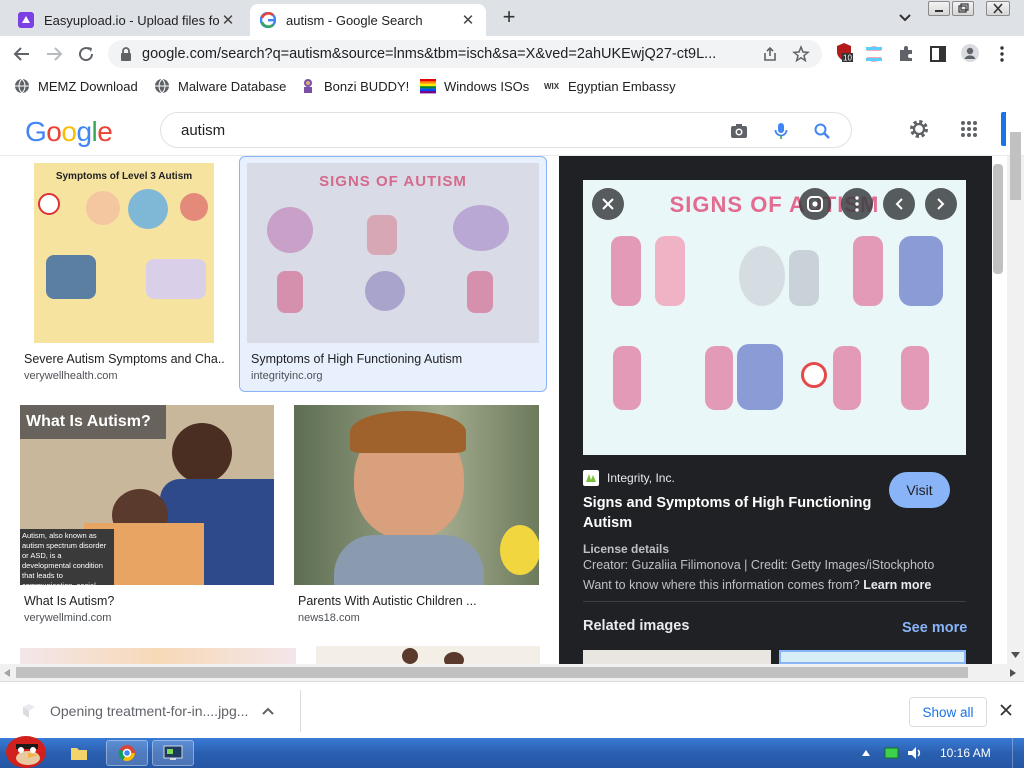  I want to click on volume-icon, so click(915, 753).